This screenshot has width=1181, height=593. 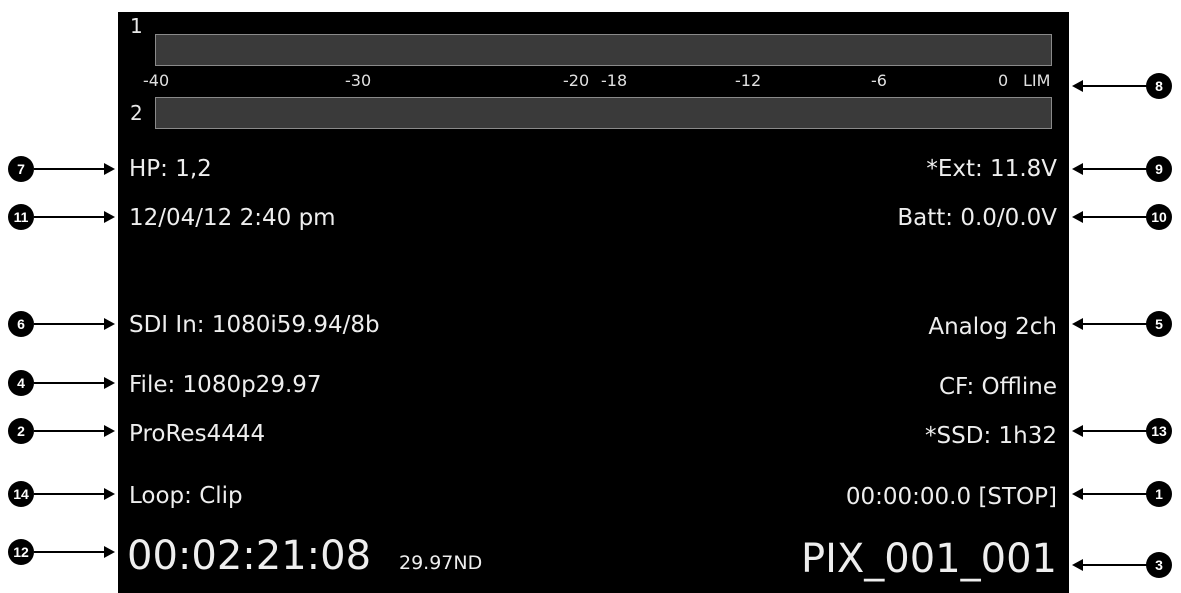 What do you see at coordinates (1115, 431) in the screenshot?
I see `callout-13-arrow-line` at bounding box center [1115, 431].